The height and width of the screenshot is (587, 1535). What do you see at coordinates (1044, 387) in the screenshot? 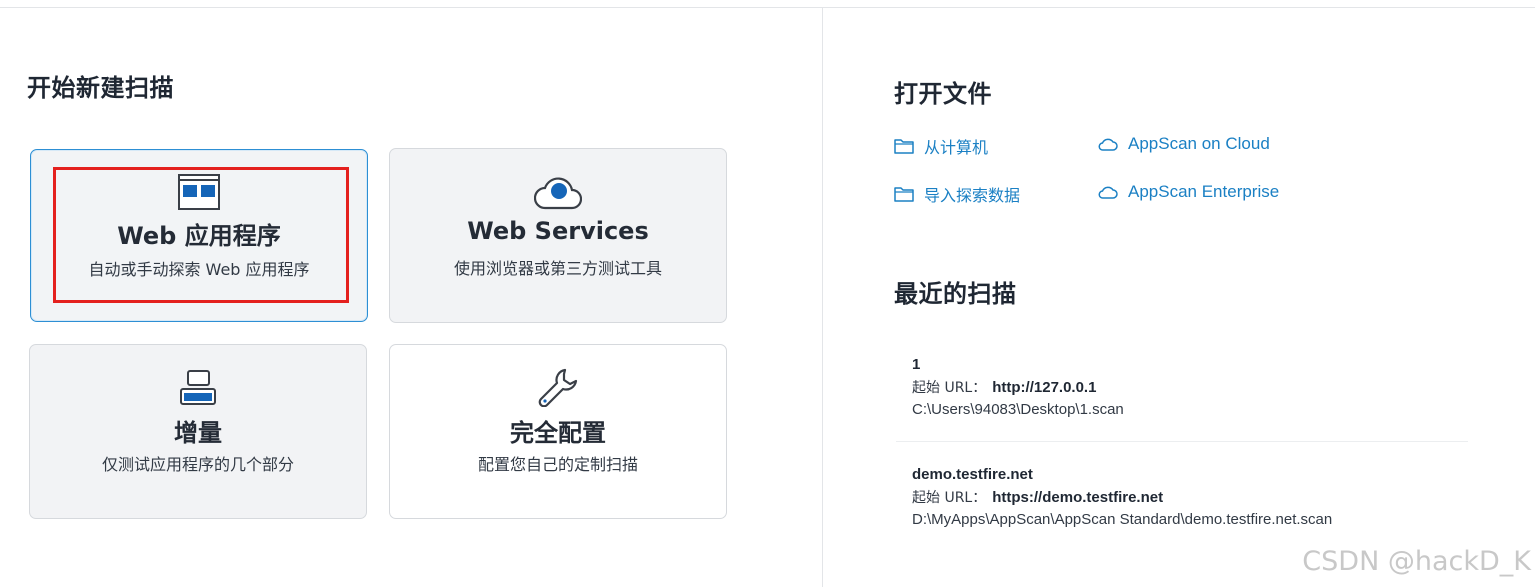
I see `start-url-value: http://127.0.0.1` at bounding box center [1044, 387].